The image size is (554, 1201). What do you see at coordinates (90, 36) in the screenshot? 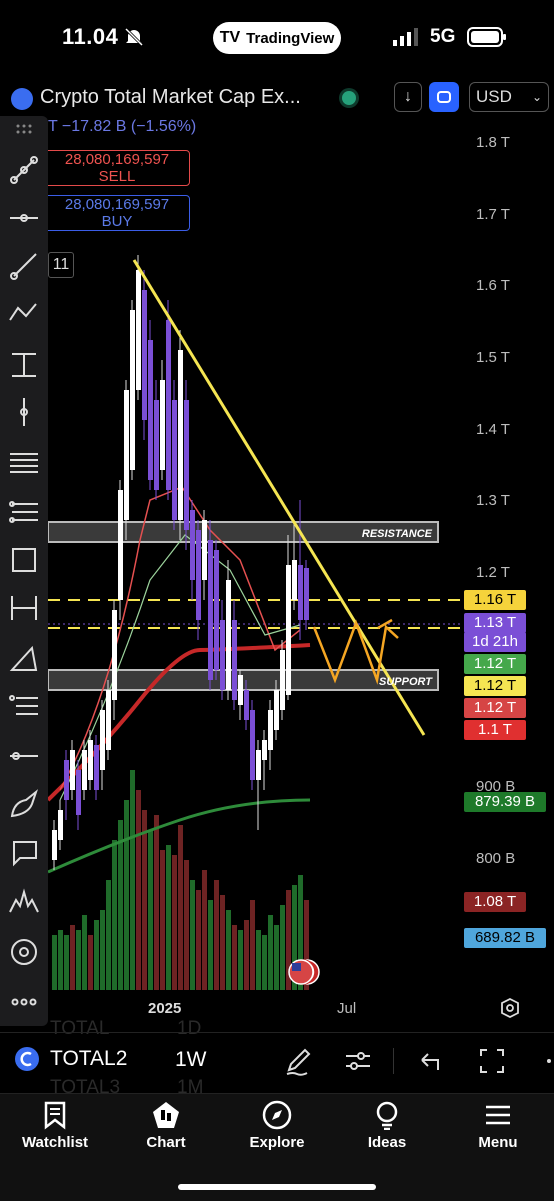
I see `status-time: 11.04` at bounding box center [90, 36].